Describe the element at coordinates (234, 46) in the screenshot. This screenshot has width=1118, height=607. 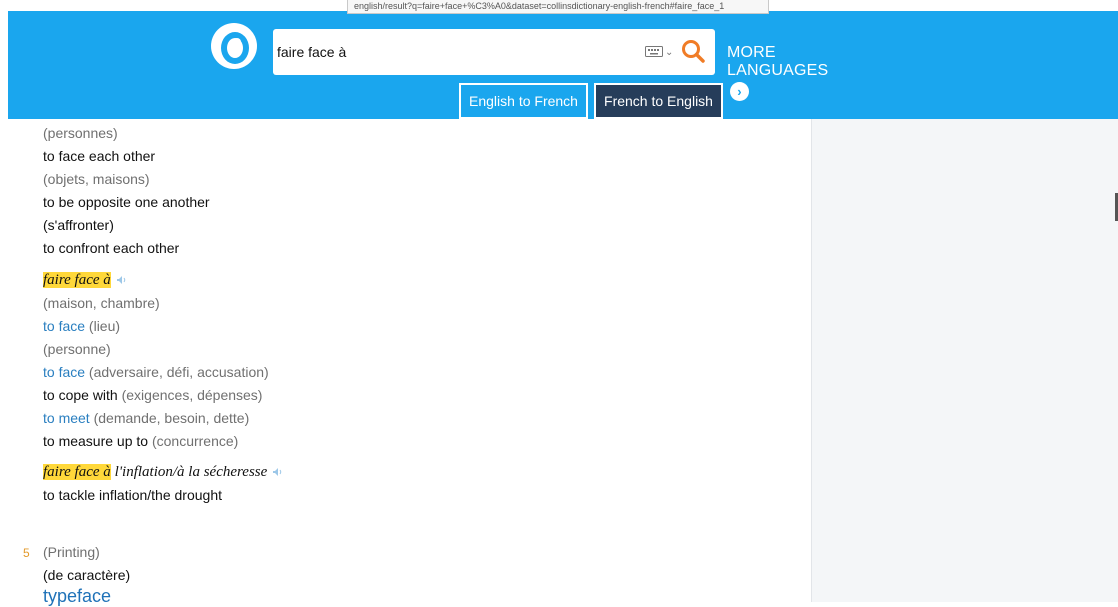
I see `logo-icon` at that location.